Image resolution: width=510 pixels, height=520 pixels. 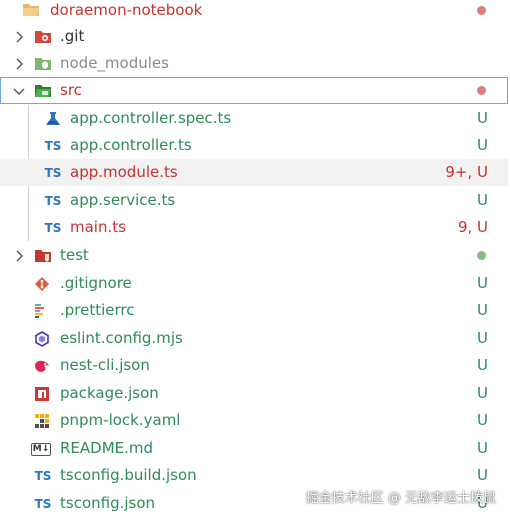 I want to click on tree-label: tsconfig.build.json, so click(x=128, y=475).